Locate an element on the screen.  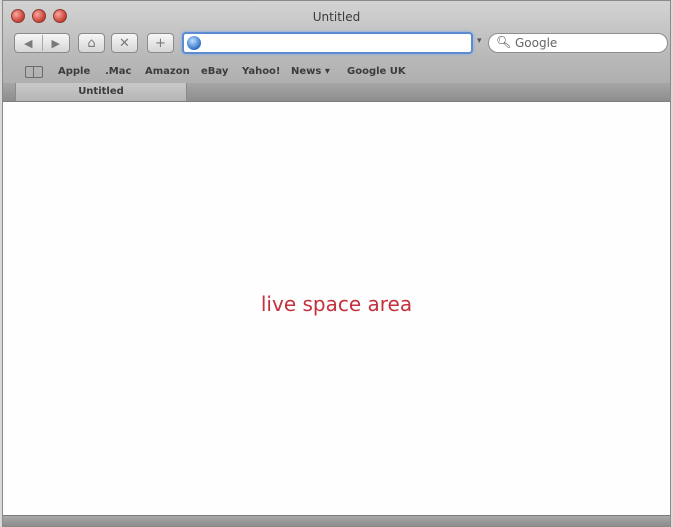
add-icon: + is located at coordinates (160, 43).